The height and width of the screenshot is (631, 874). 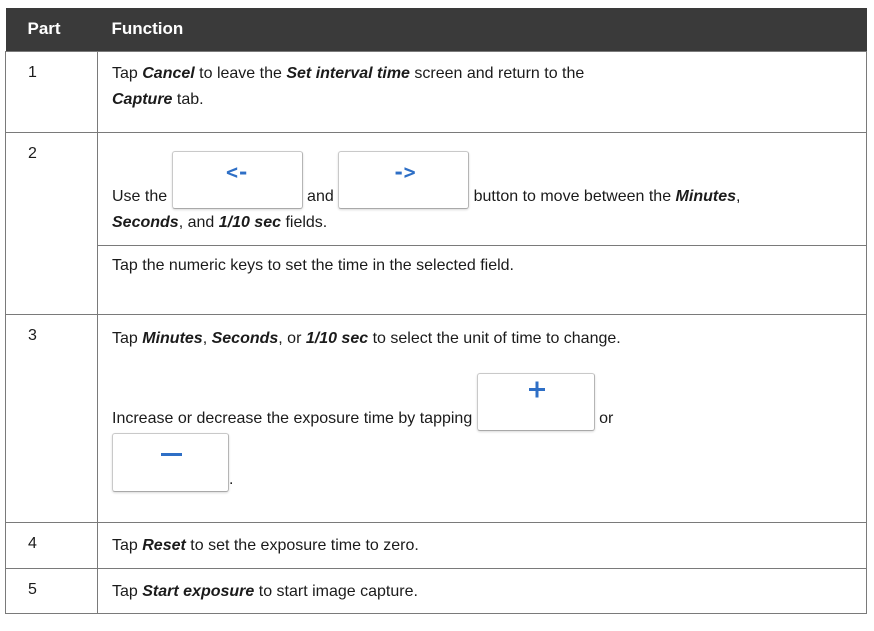 I want to click on cancel-term: Cancel, so click(x=168, y=73).